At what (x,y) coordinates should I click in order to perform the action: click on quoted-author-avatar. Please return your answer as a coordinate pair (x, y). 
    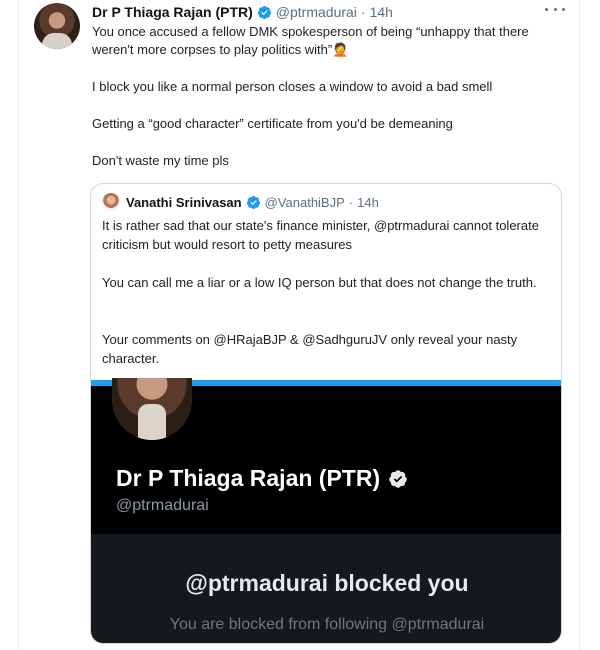
    Looking at the image, I should click on (111, 202).